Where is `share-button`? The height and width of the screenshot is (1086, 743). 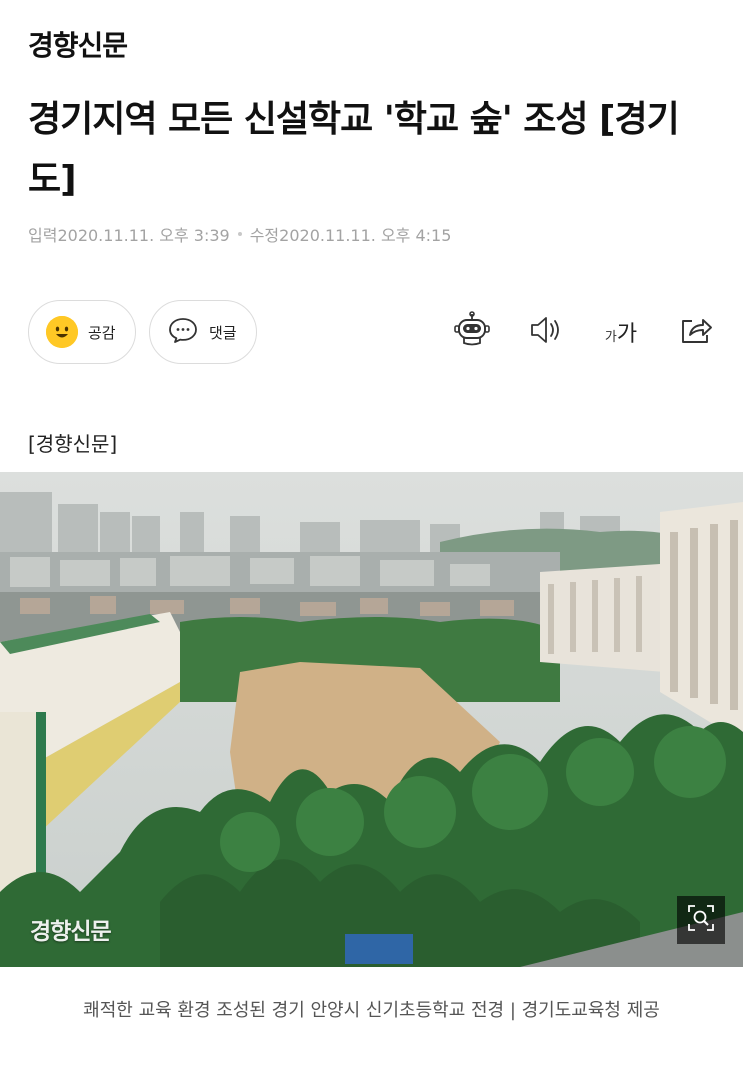 share-button is located at coordinates (696, 332).